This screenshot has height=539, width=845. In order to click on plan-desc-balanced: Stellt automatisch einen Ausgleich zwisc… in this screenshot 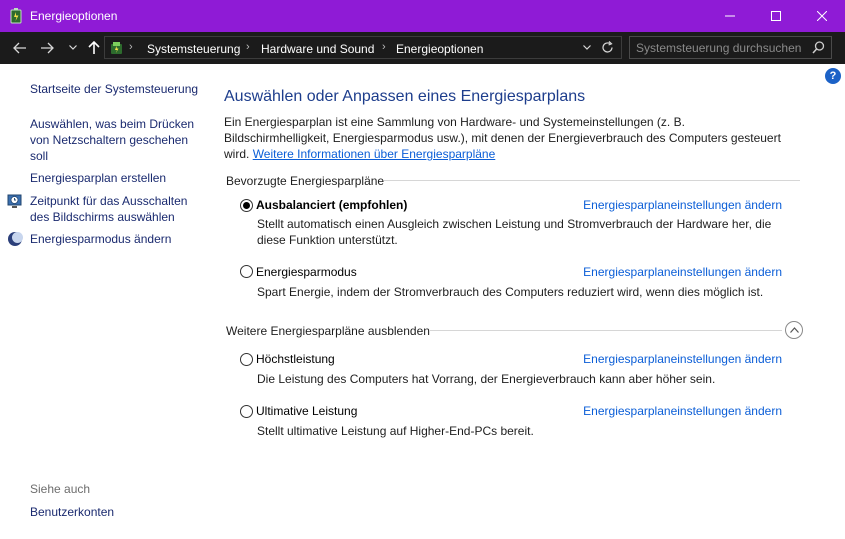, I will do `click(514, 232)`.